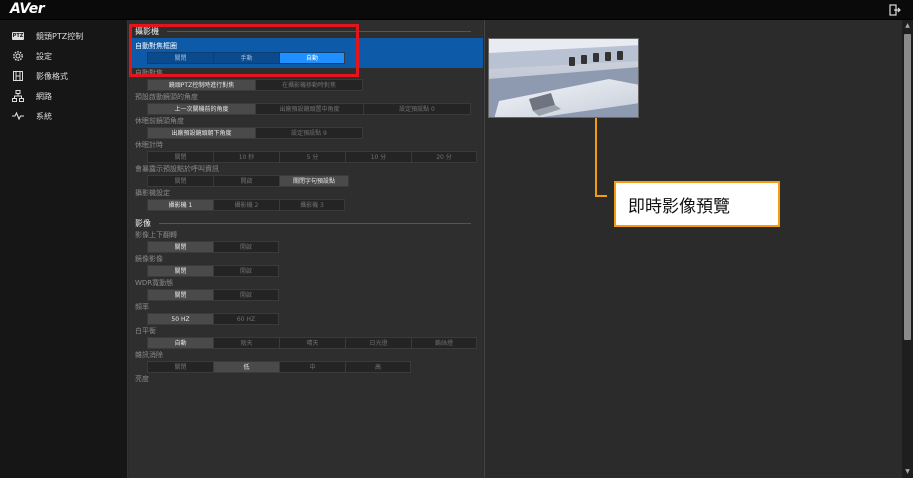  I want to click on sleep-angle-row: 休眠前鏡頭角度 出廠預設鏡頭朝下角度 設定預設點 9, so click(306, 127).